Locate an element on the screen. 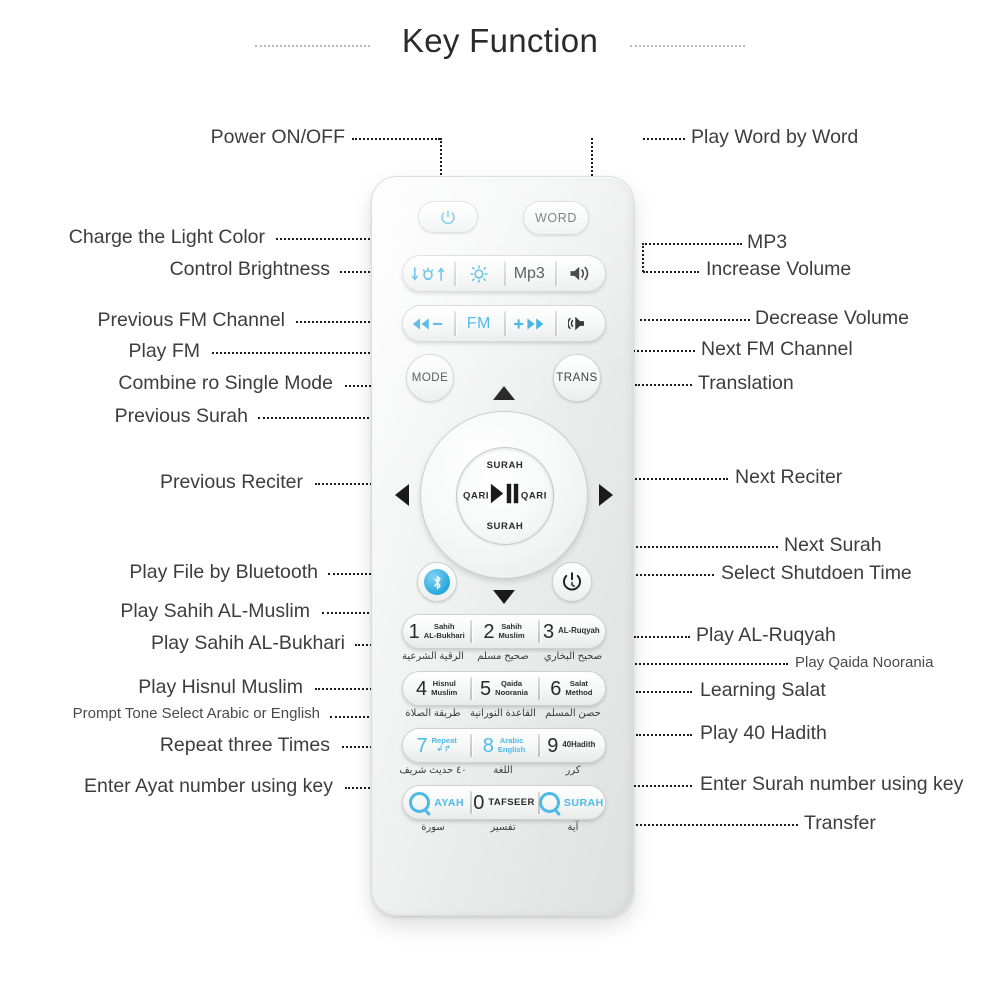  key-9-40-hadith: 9 40Hadith is located at coordinates (571, 745).